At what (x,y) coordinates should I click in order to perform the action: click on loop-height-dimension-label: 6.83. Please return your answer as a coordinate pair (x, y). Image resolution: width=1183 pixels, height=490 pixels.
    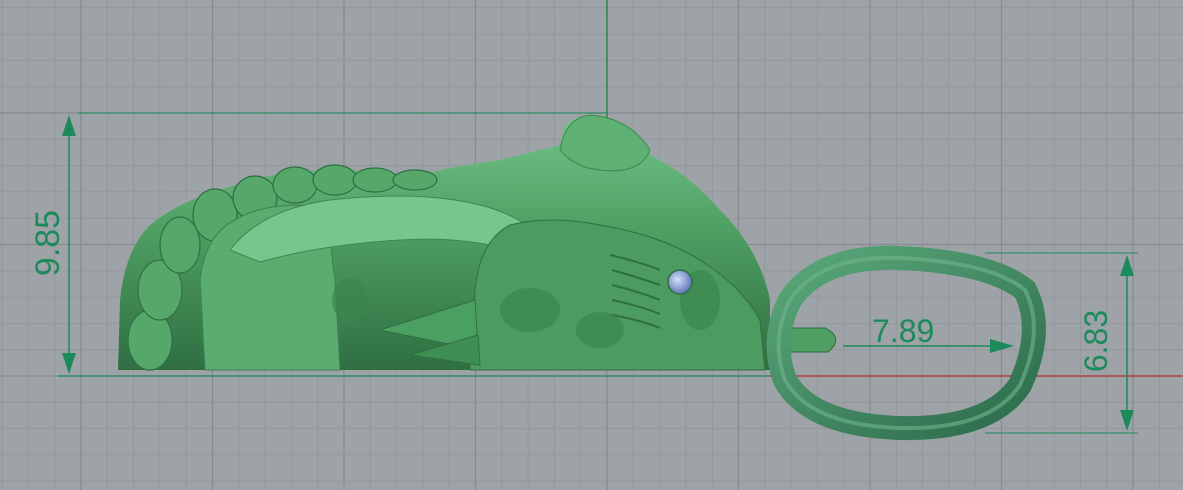
    Looking at the image, I should click on (1096, 341).